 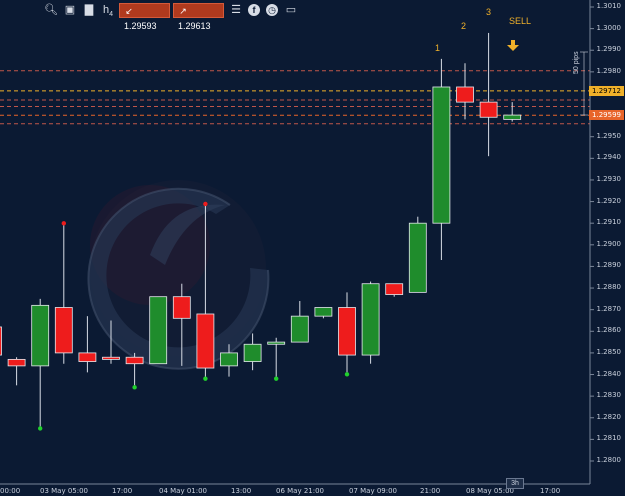 I want to click on price-axis-label: 1.2950, so click(x=609, y=135).